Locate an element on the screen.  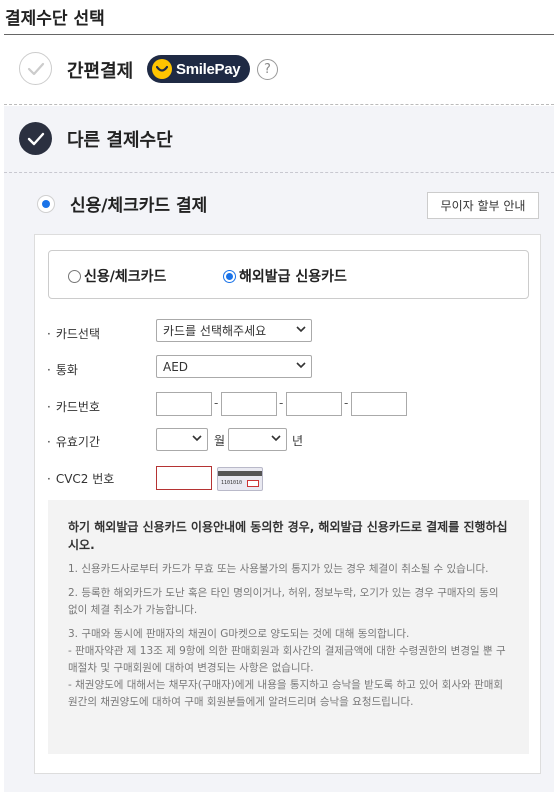
expiry-year-select is located at coordinates (257, 439).